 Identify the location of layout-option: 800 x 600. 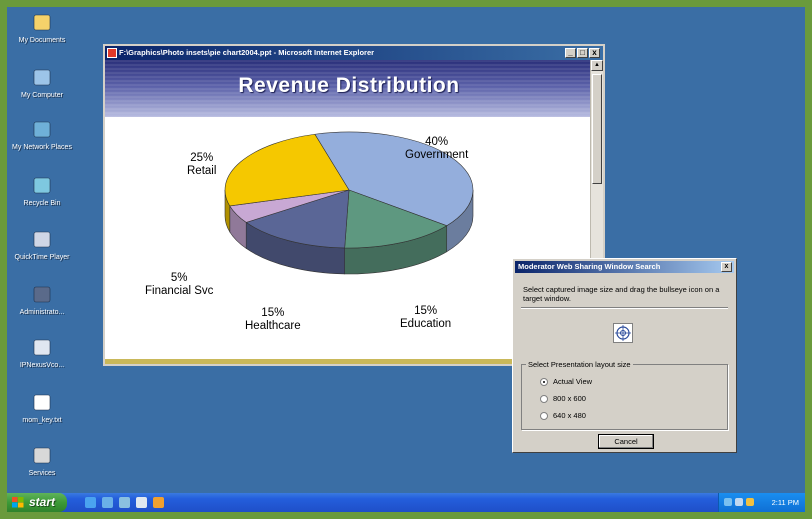
(563, 398).